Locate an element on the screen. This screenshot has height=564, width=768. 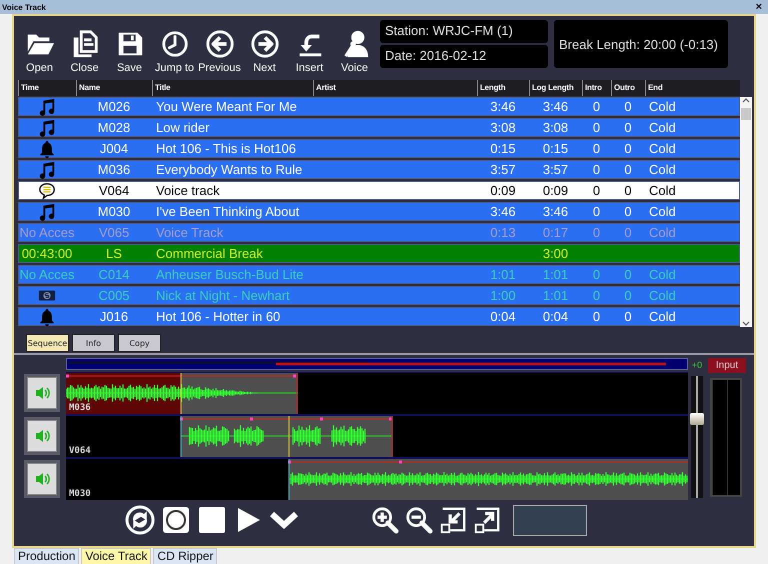
table-row: M026 You Were Meant For Me 3:46 3:46 0 0 Cold is located at coordinates (379, 106).